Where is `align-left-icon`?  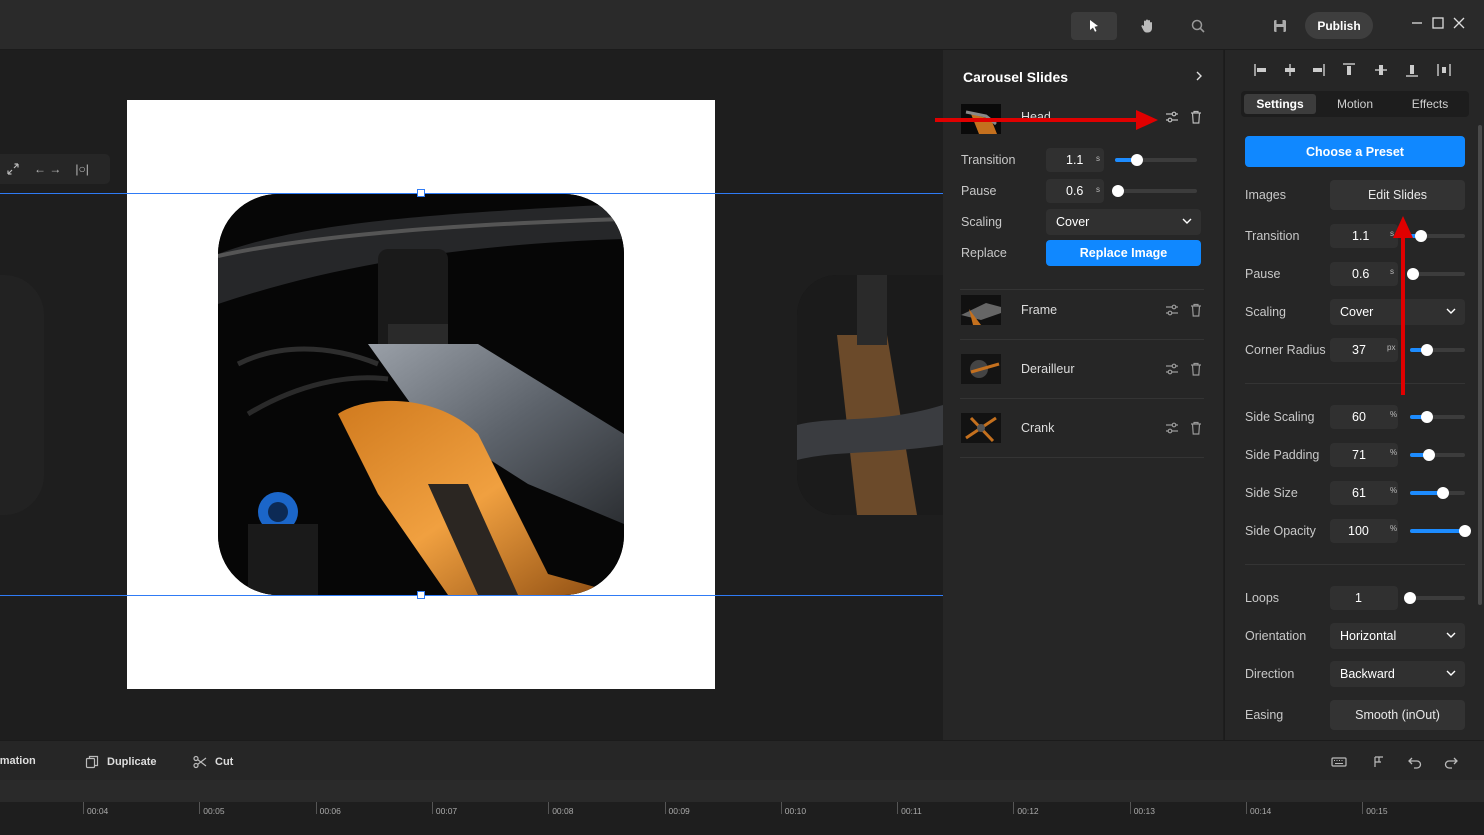 align-left-icon is located at coordinates (1261, 70).